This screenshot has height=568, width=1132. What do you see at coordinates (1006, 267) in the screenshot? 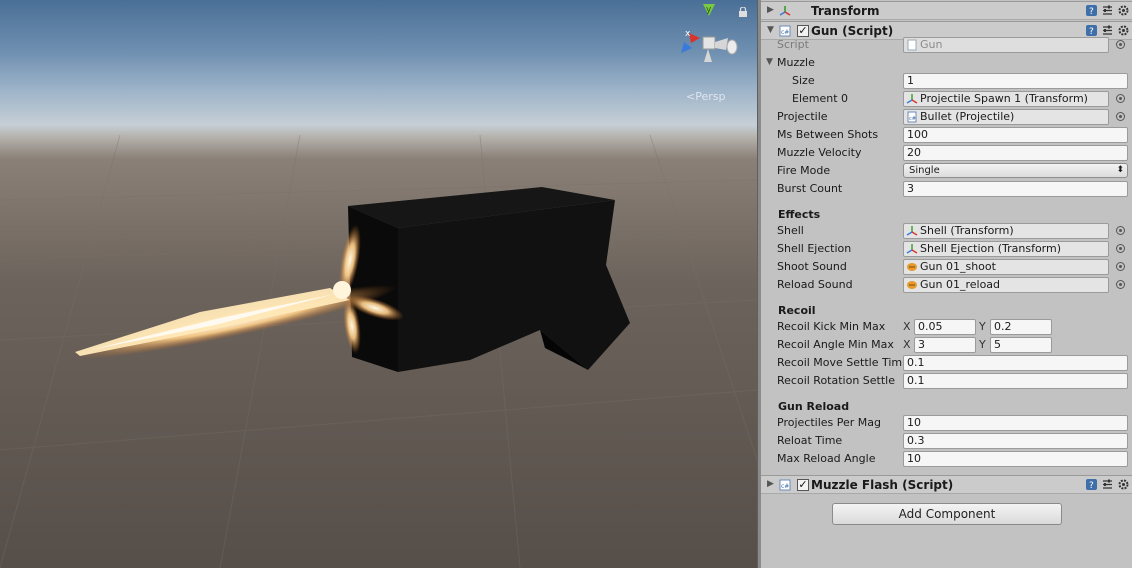
I see `shoot-sound-field: Gun 01_shoot` at bounding box center [1006, 267].